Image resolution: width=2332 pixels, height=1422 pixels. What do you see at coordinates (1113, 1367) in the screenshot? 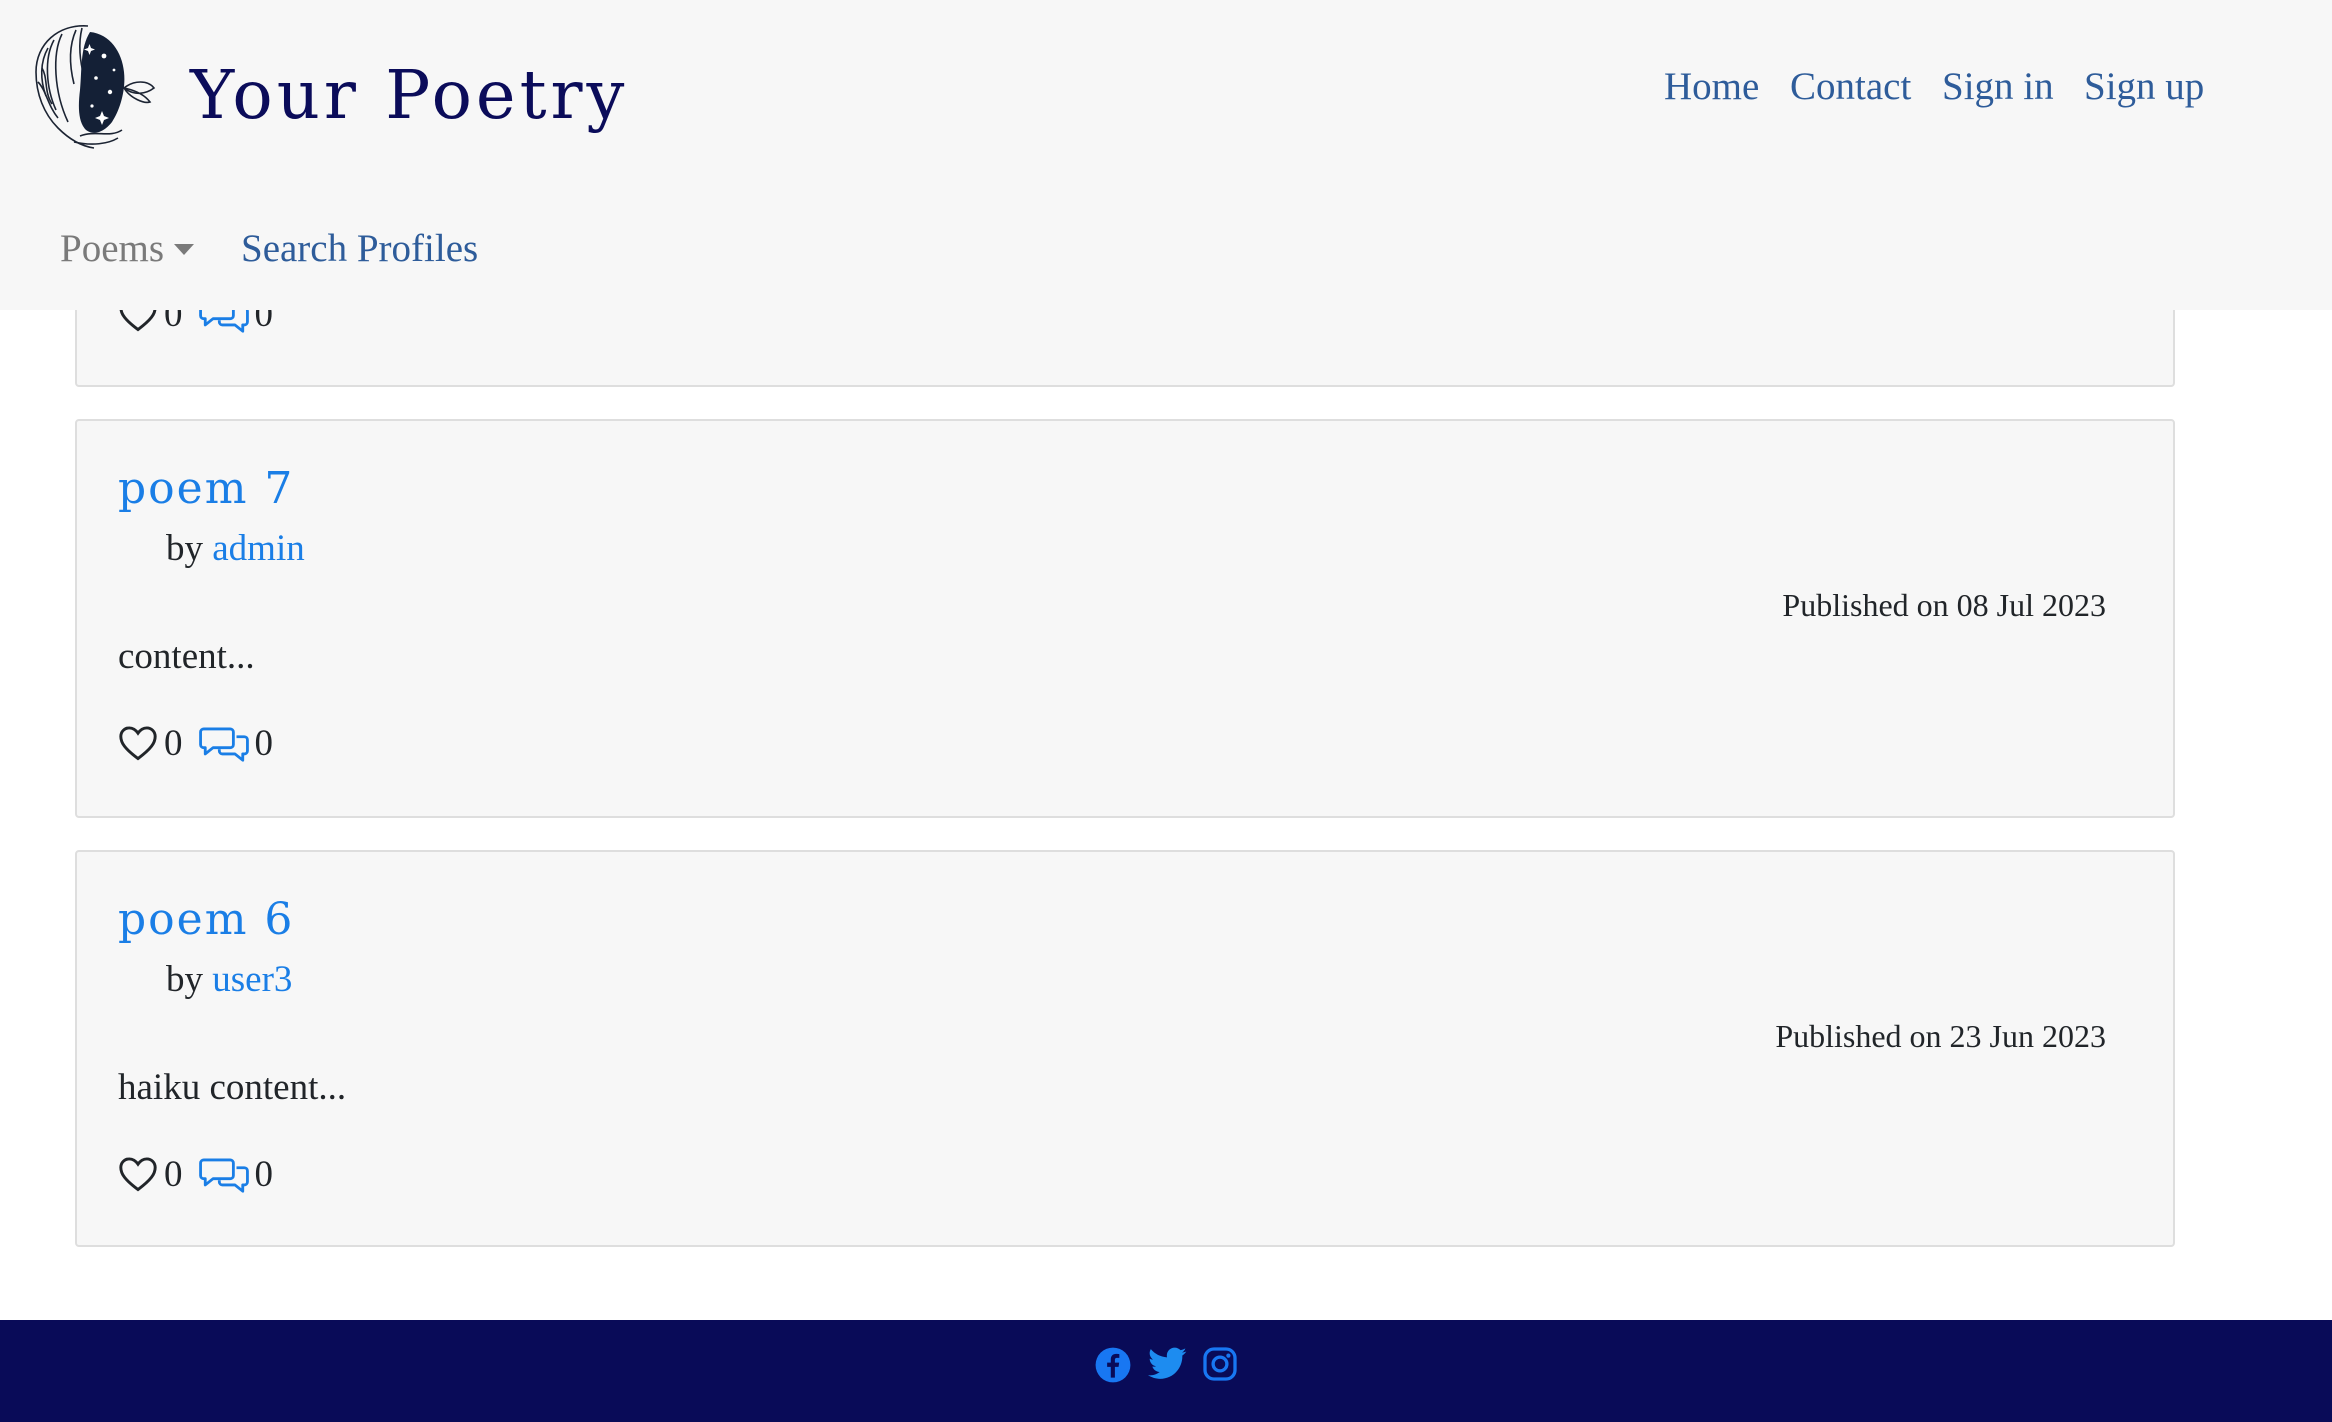
I see `facebook-icon` at bounding box center [1113, 1367].